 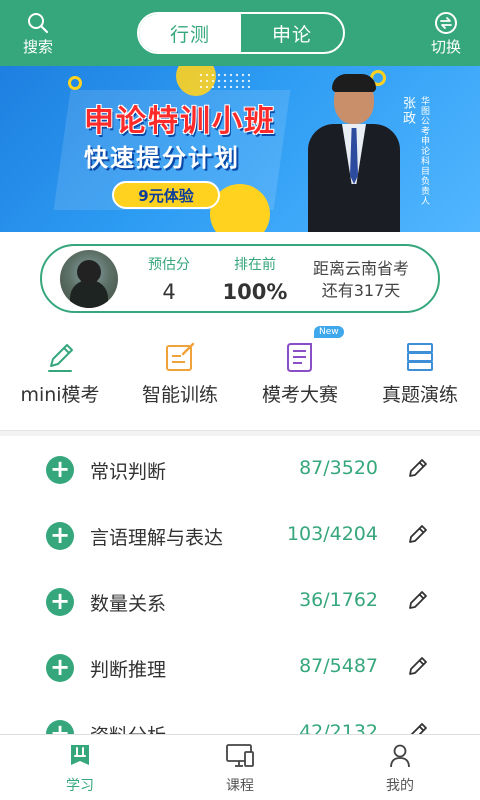 I want to click on feature-grid: mini模考 智能训练 New 模考大赛 真题演练, so click(x=240, y=370).